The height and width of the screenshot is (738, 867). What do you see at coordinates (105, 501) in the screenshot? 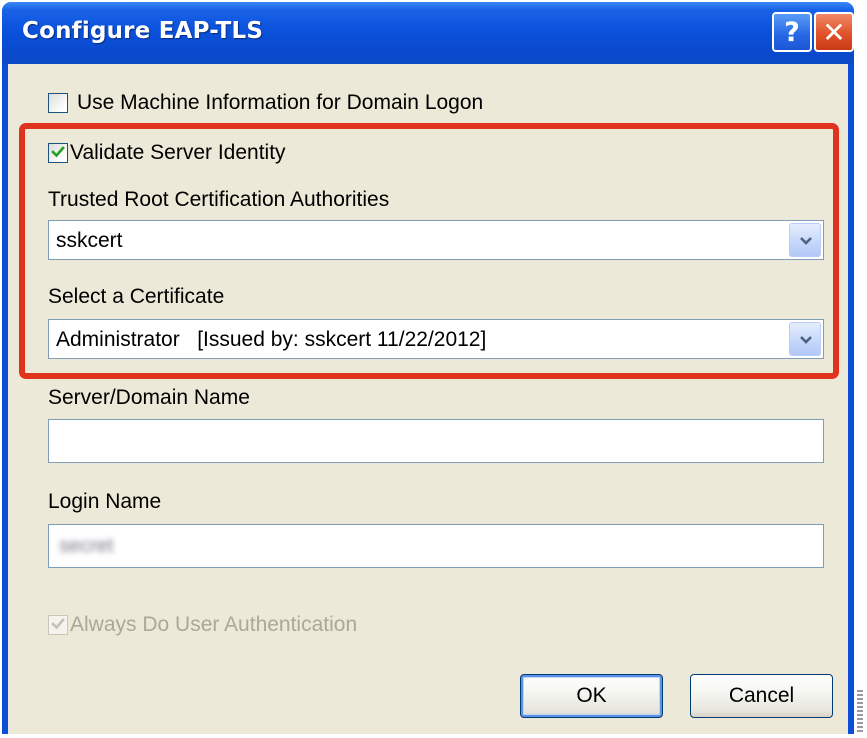
I see `login-name-label: Login Name` at bounding box center [105, 501].